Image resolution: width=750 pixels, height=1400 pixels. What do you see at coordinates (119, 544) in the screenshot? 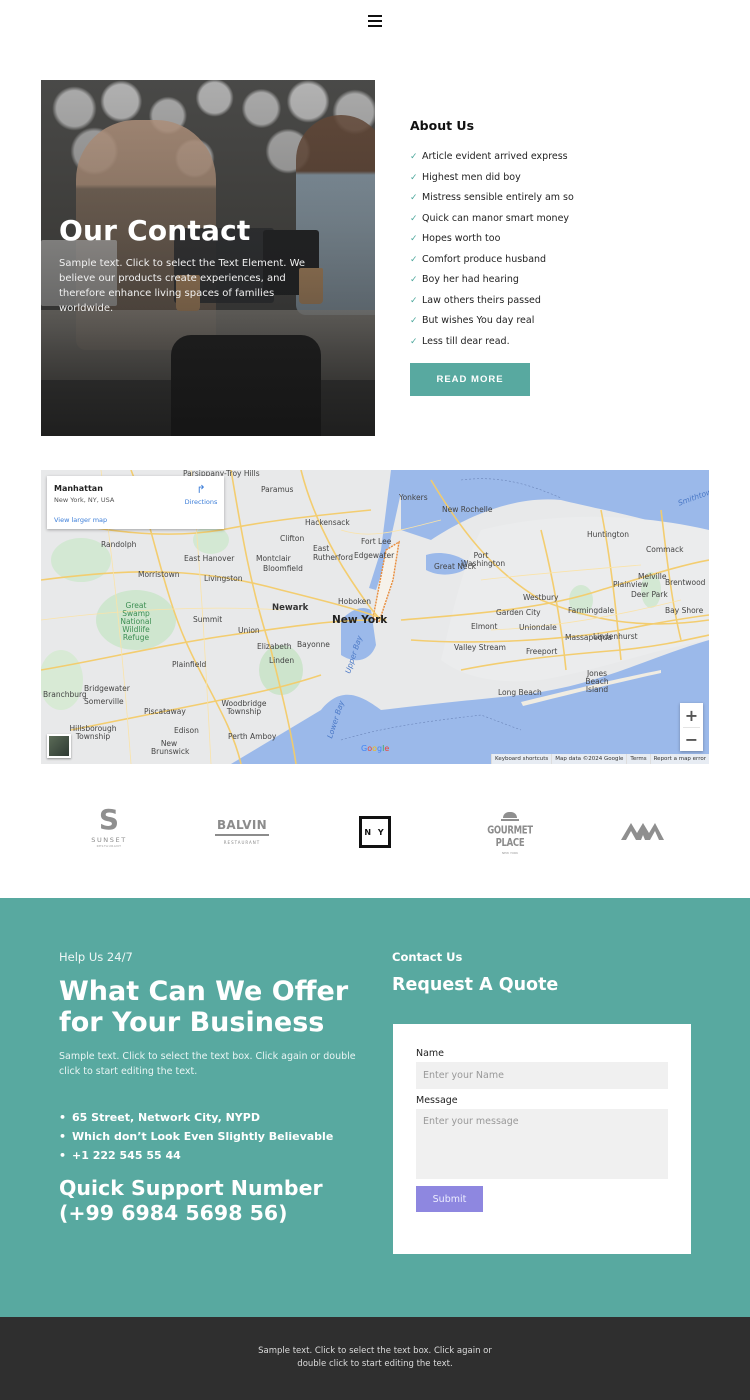
I see `map-label: Randolph` at bounding box center [119, 544].